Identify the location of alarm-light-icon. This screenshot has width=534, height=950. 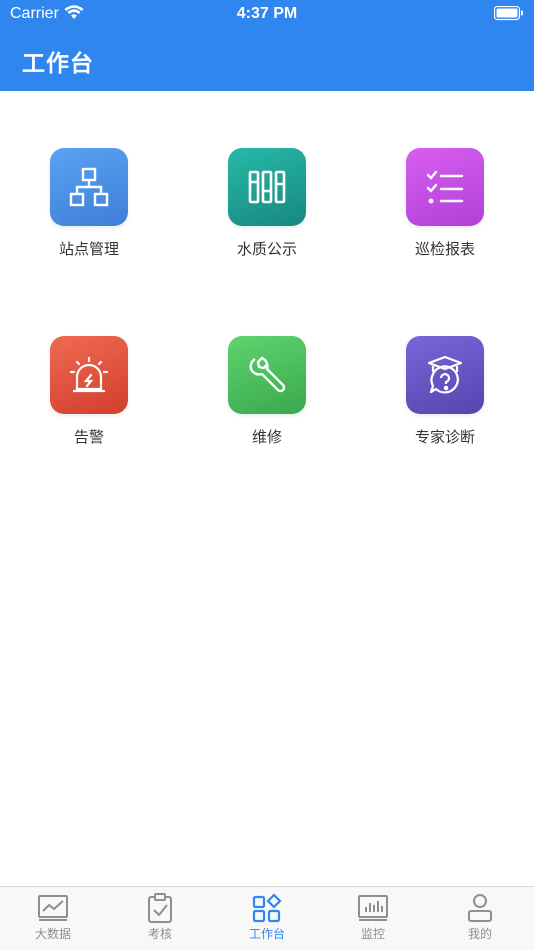
(89, 374).